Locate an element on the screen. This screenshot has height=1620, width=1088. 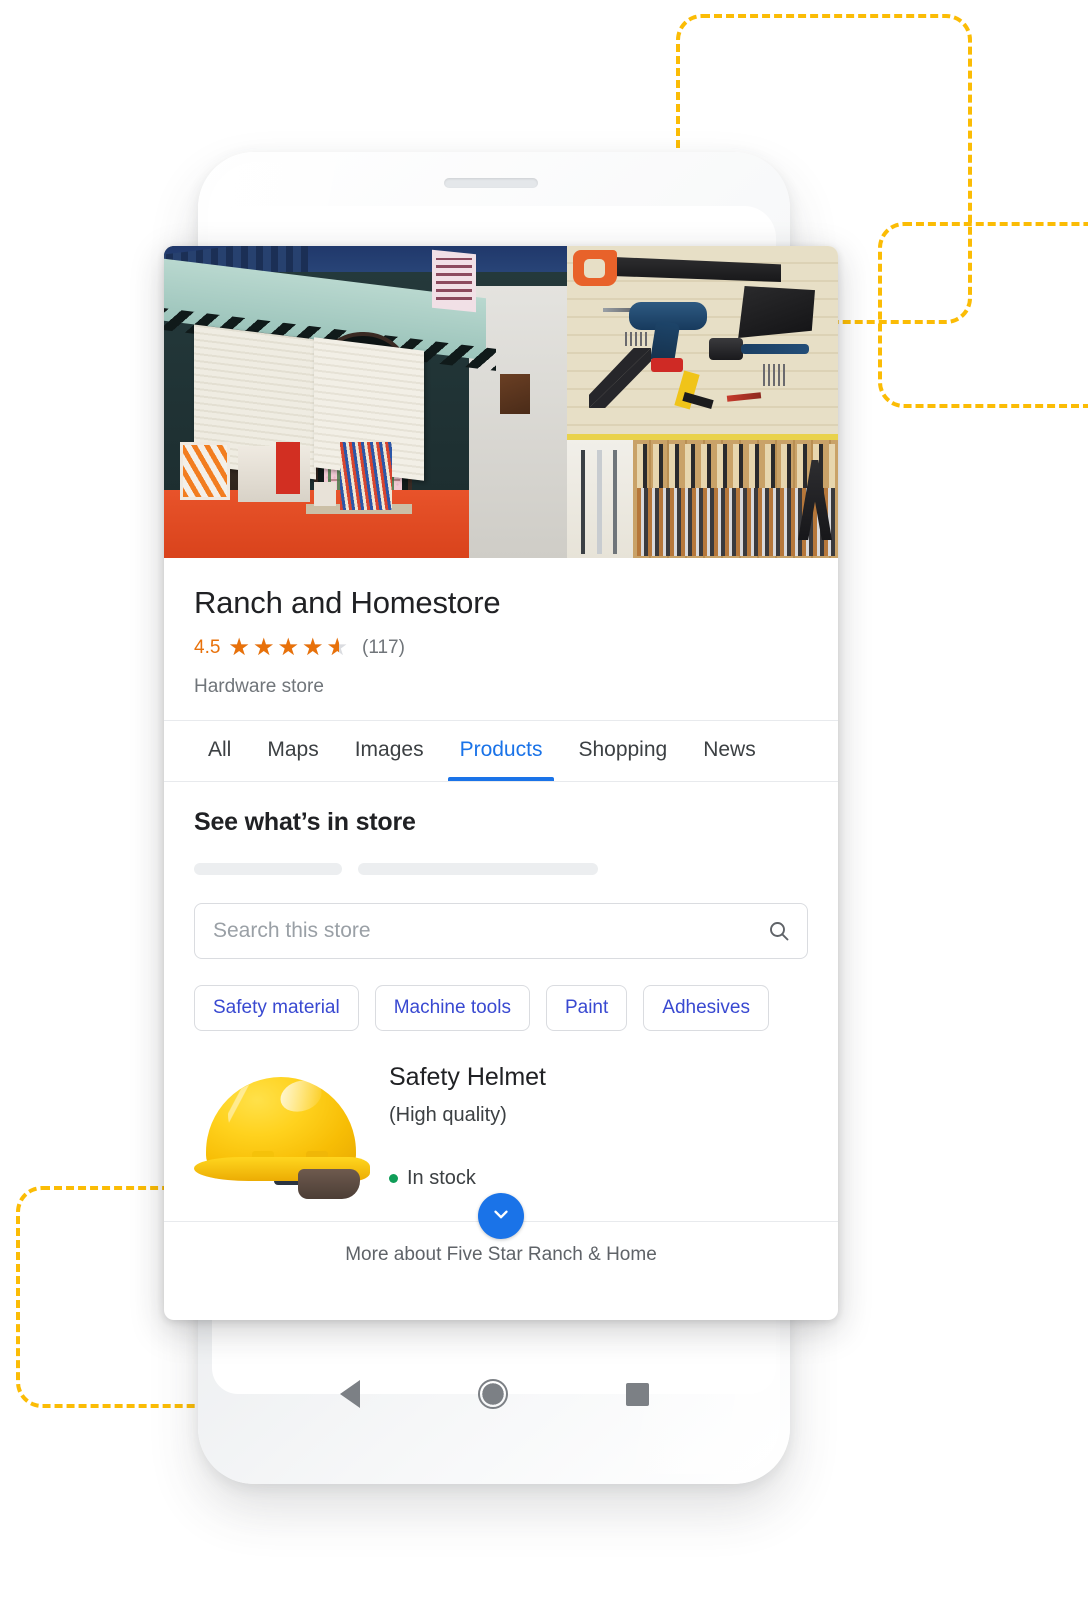
tab-shopping: Shopping is located at coordinates (622, 751).